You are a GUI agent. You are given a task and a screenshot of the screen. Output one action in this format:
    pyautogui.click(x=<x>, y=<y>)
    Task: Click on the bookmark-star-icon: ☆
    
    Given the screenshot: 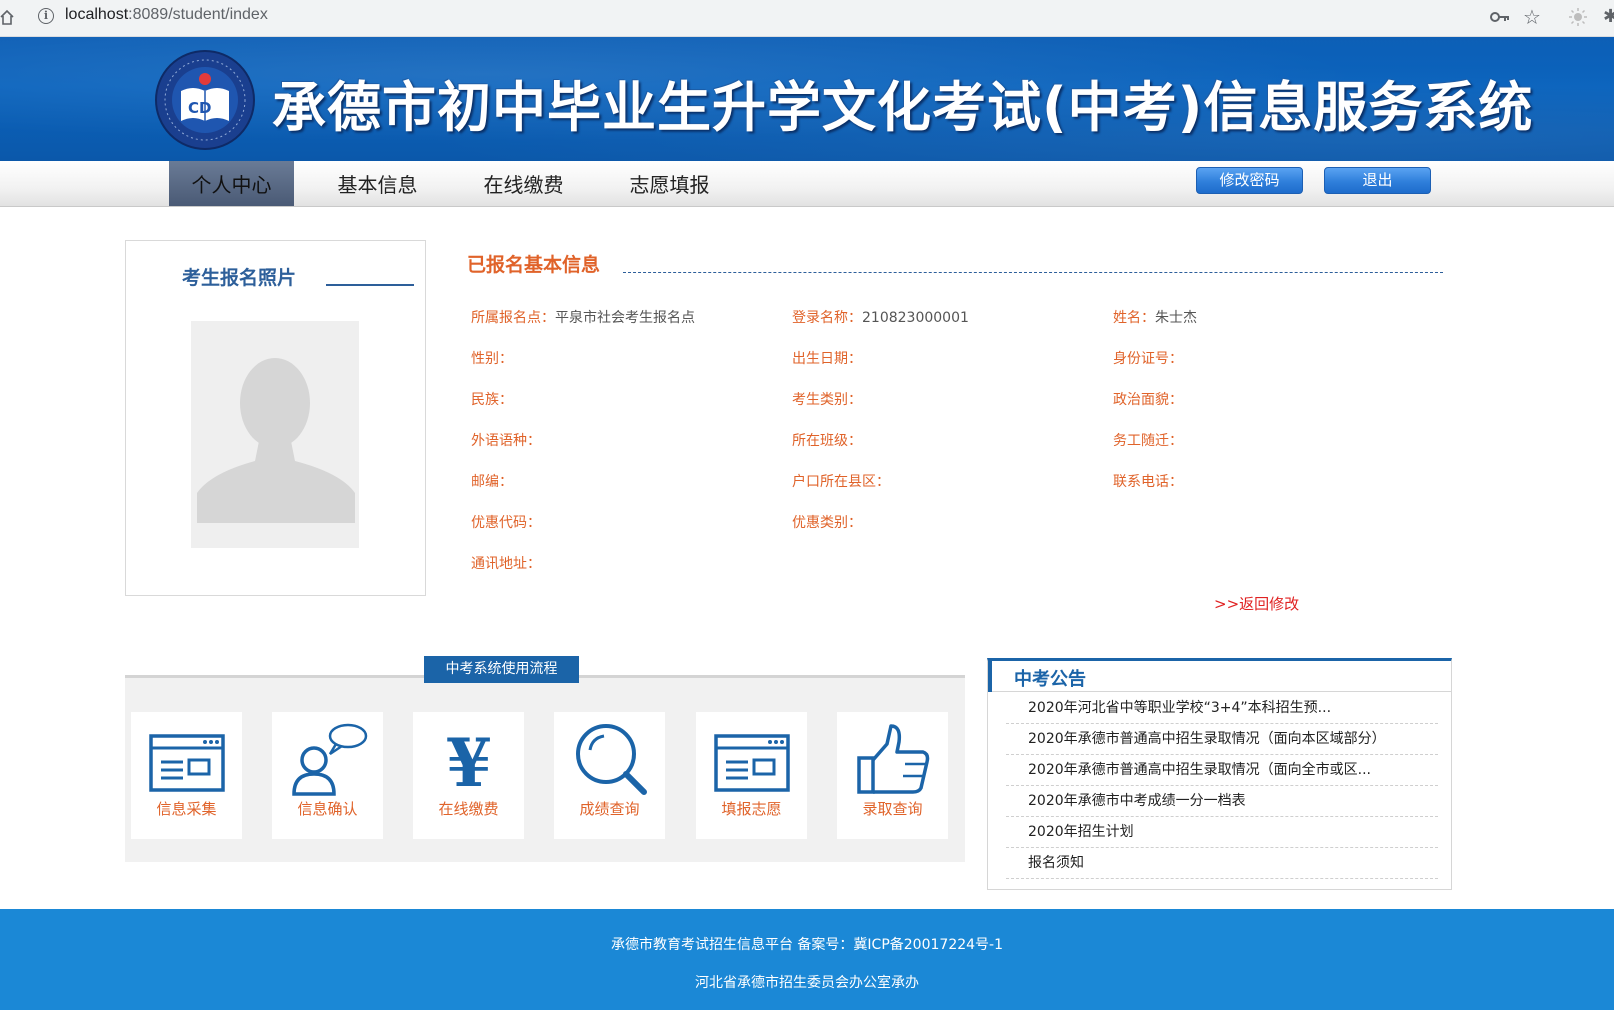 What is the action you would take?
    pyautogui.click(x=1532, y=17)
    